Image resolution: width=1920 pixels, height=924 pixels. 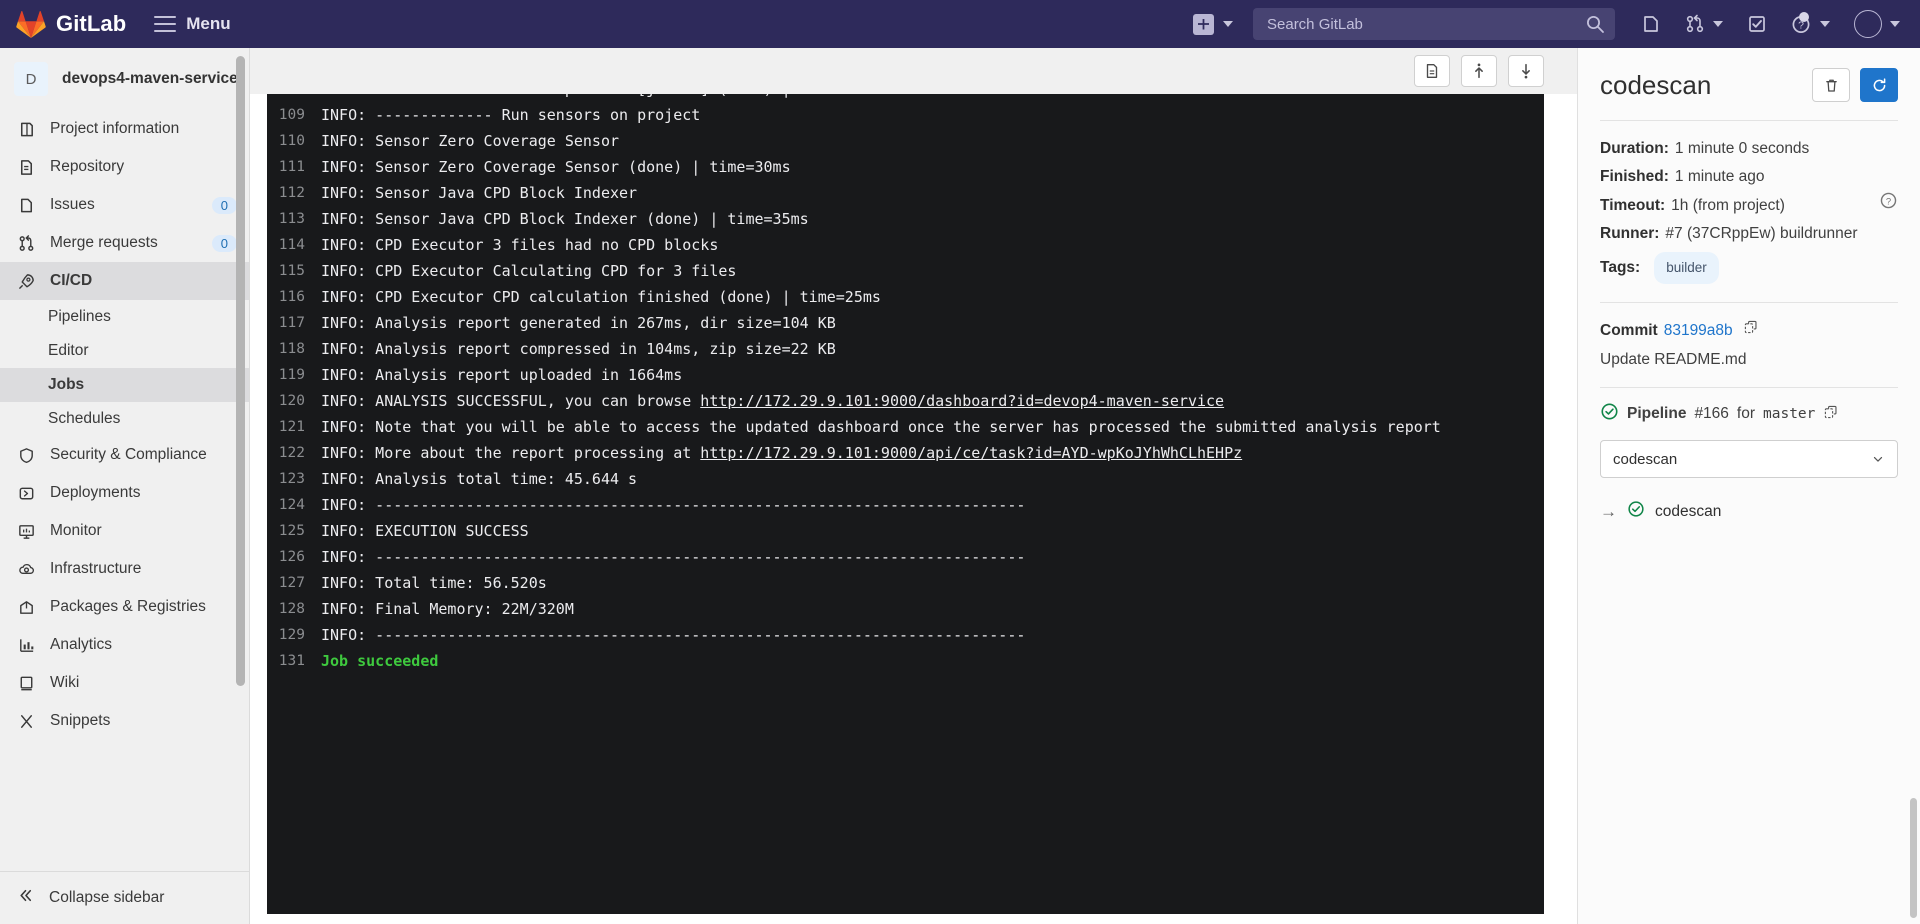 I want to click on sidebar-item-analytics: Analytics, so click(x=124, y=645).